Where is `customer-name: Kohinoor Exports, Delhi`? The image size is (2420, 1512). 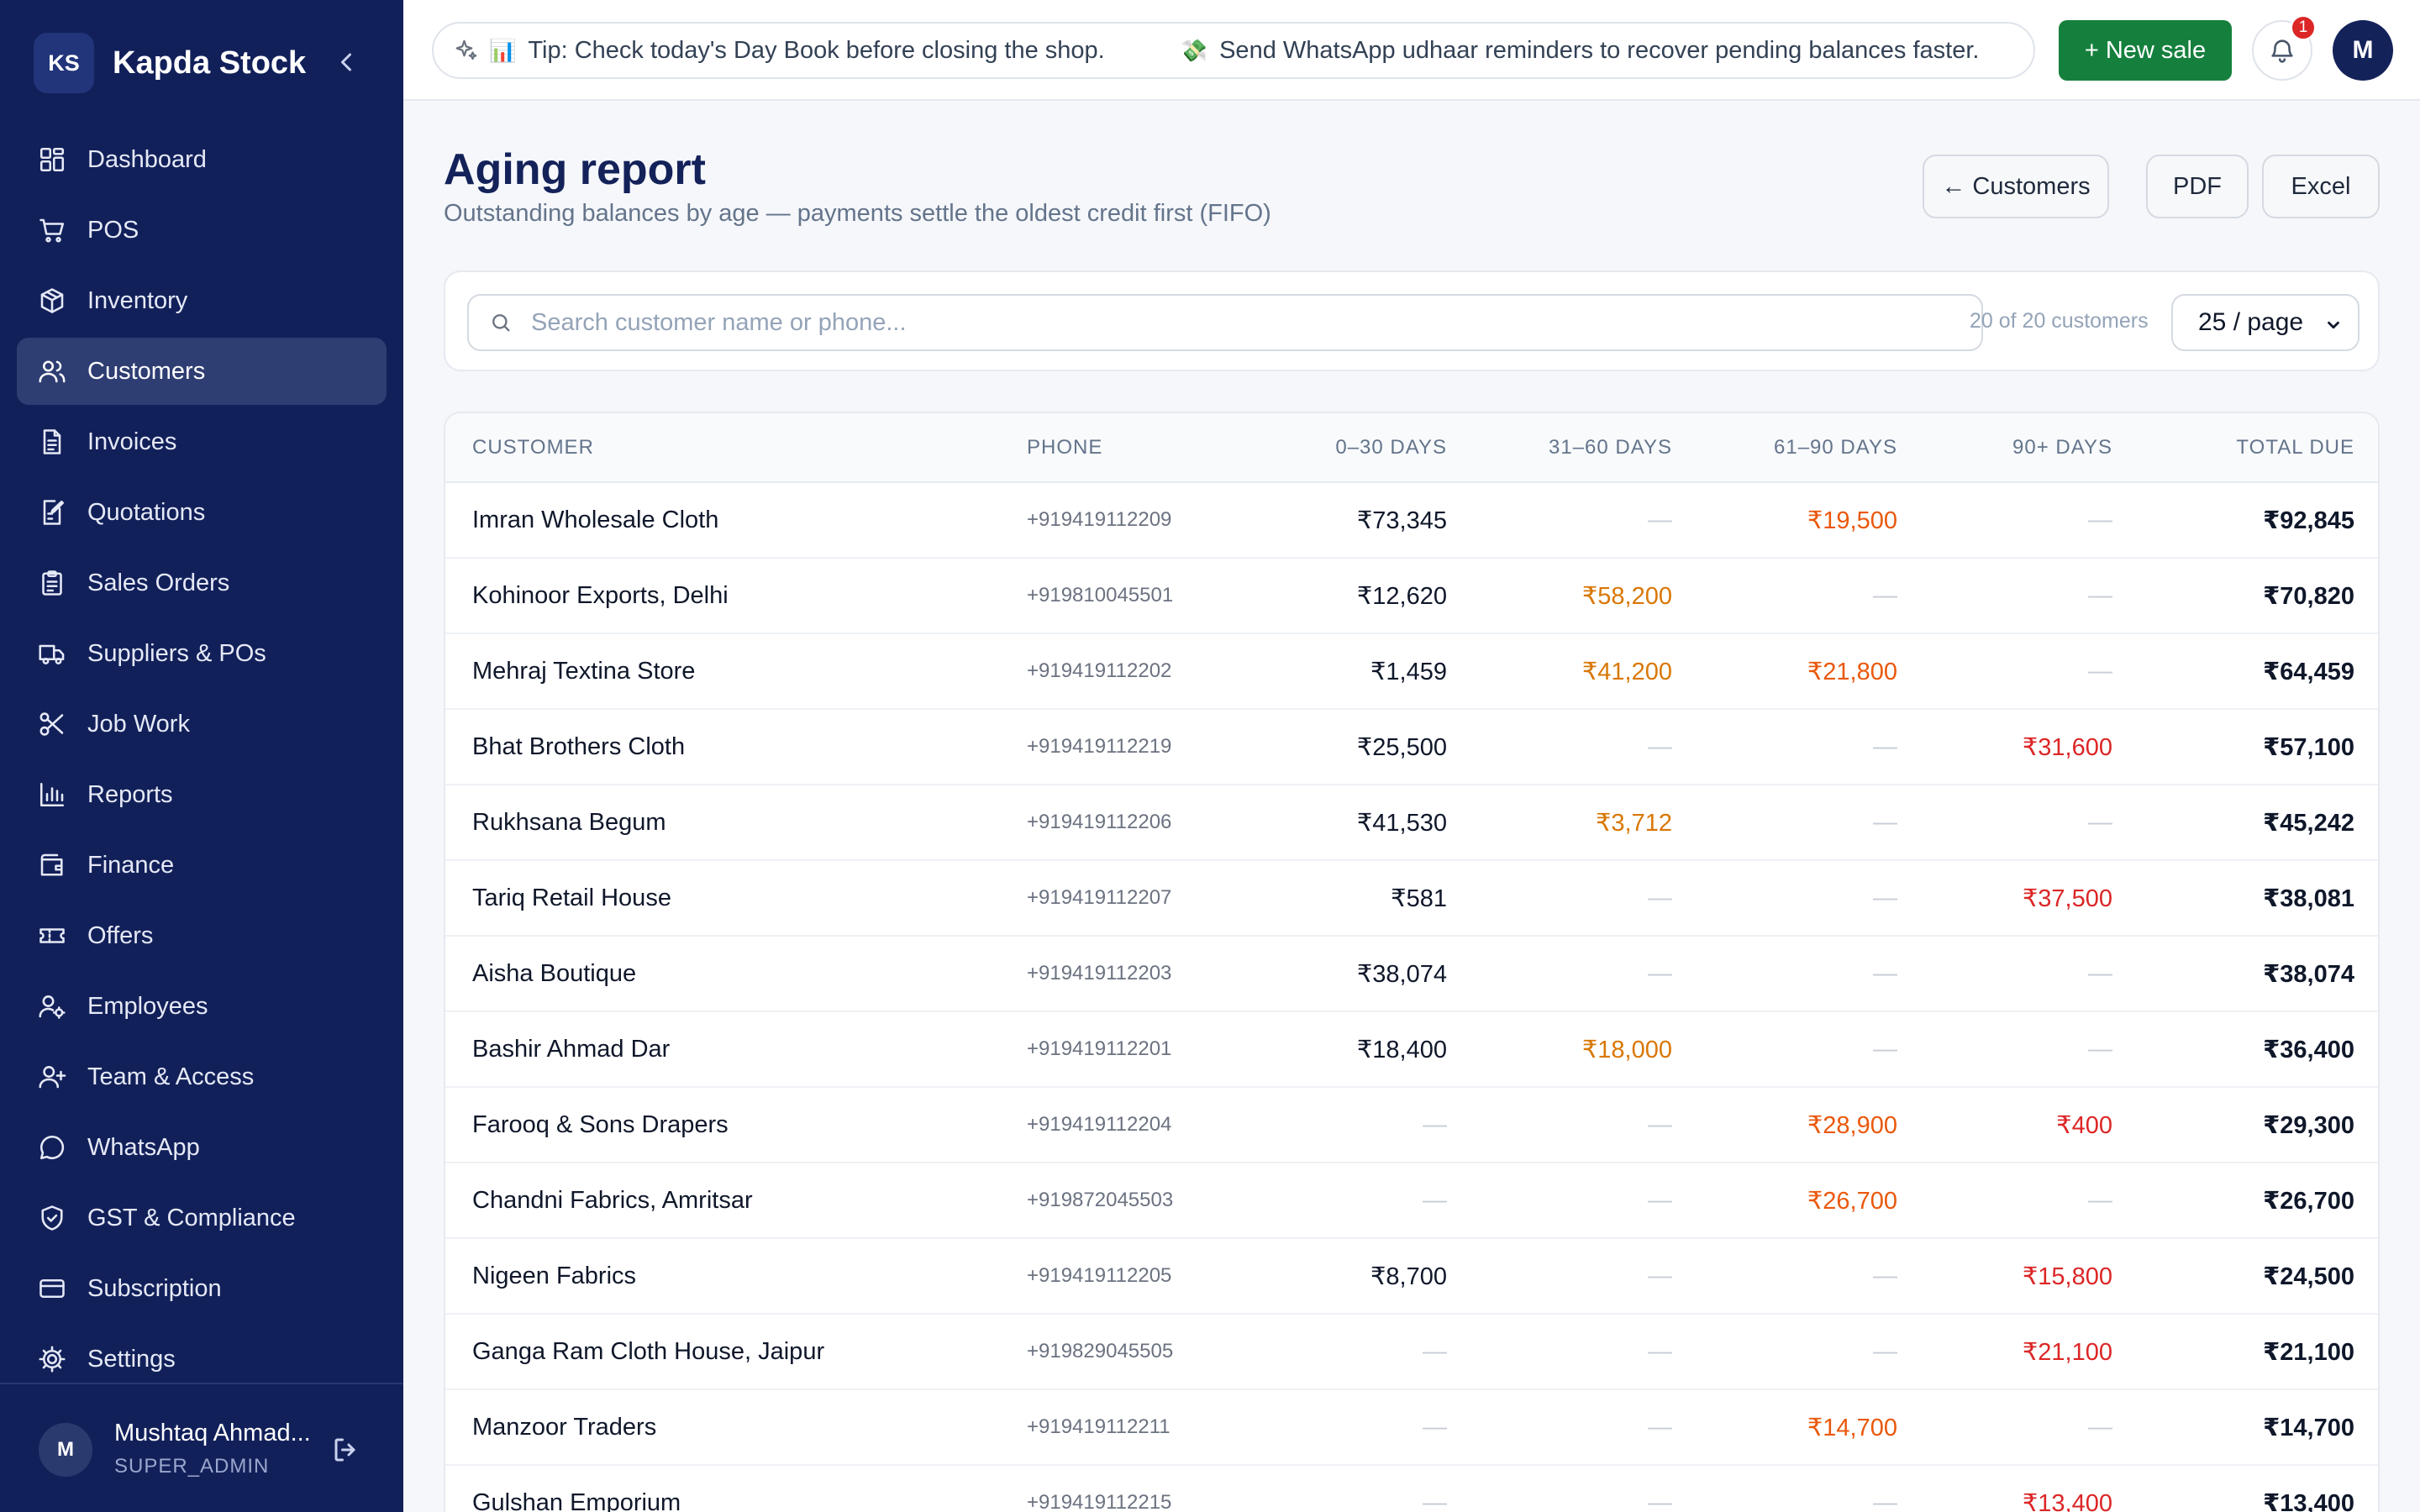
customer-name: Kohinoor Exports, Delhi is located at coordinates (722, 596).